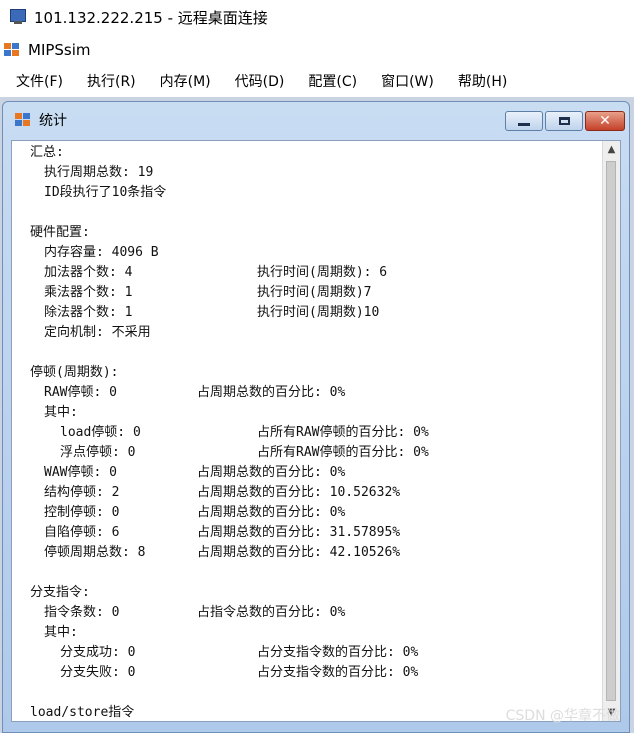 This screenshot has height=733, width=634. What do you see at coordinates (271, 512) in the screenshot?
I see `control-stall-pct: 占周期总数的百分比: 0%` at bounding box center [271, 512].